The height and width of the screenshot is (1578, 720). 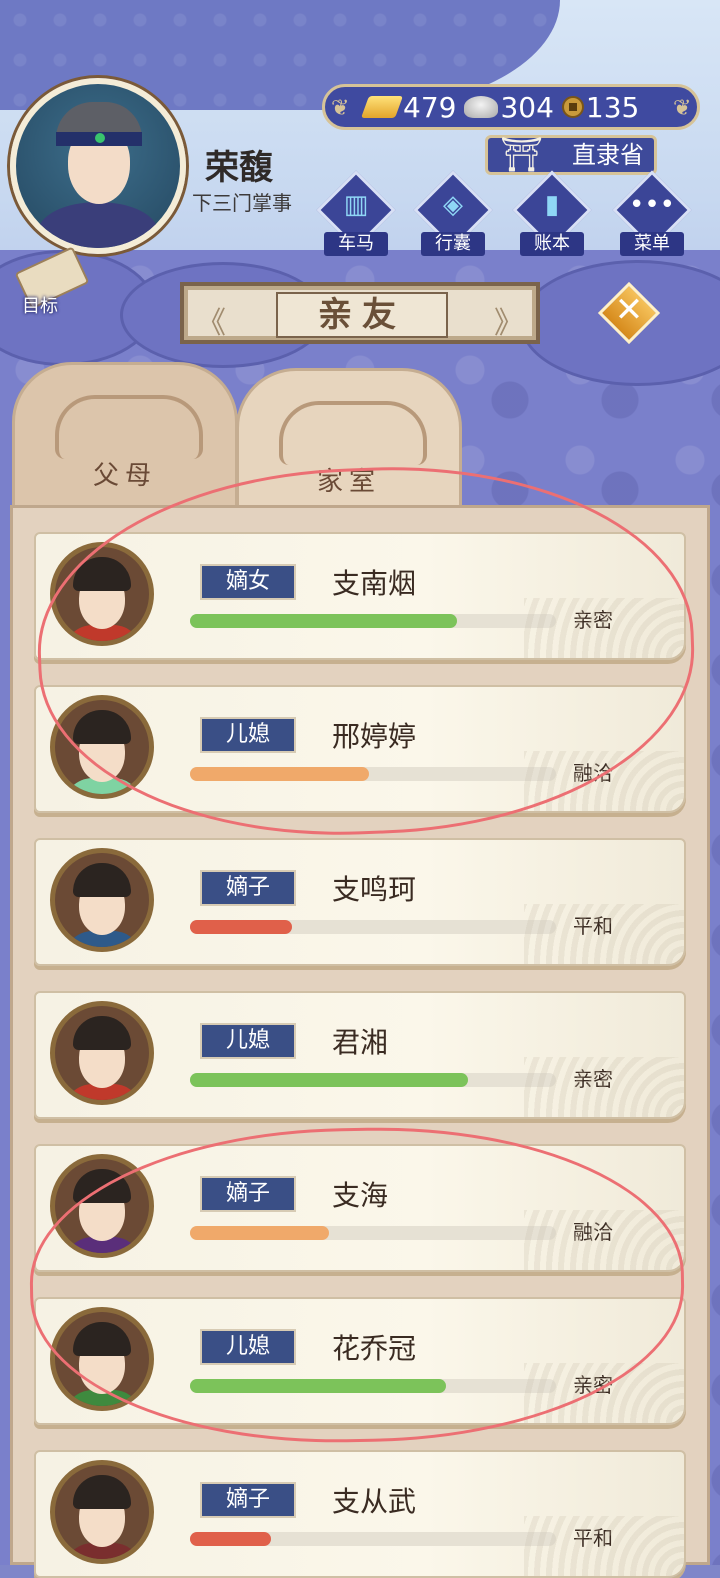 What do you see at coordinates (374, 736) in the screenshot?
I see `character-name: 邢婷婷` at bounding box center [374, 736].